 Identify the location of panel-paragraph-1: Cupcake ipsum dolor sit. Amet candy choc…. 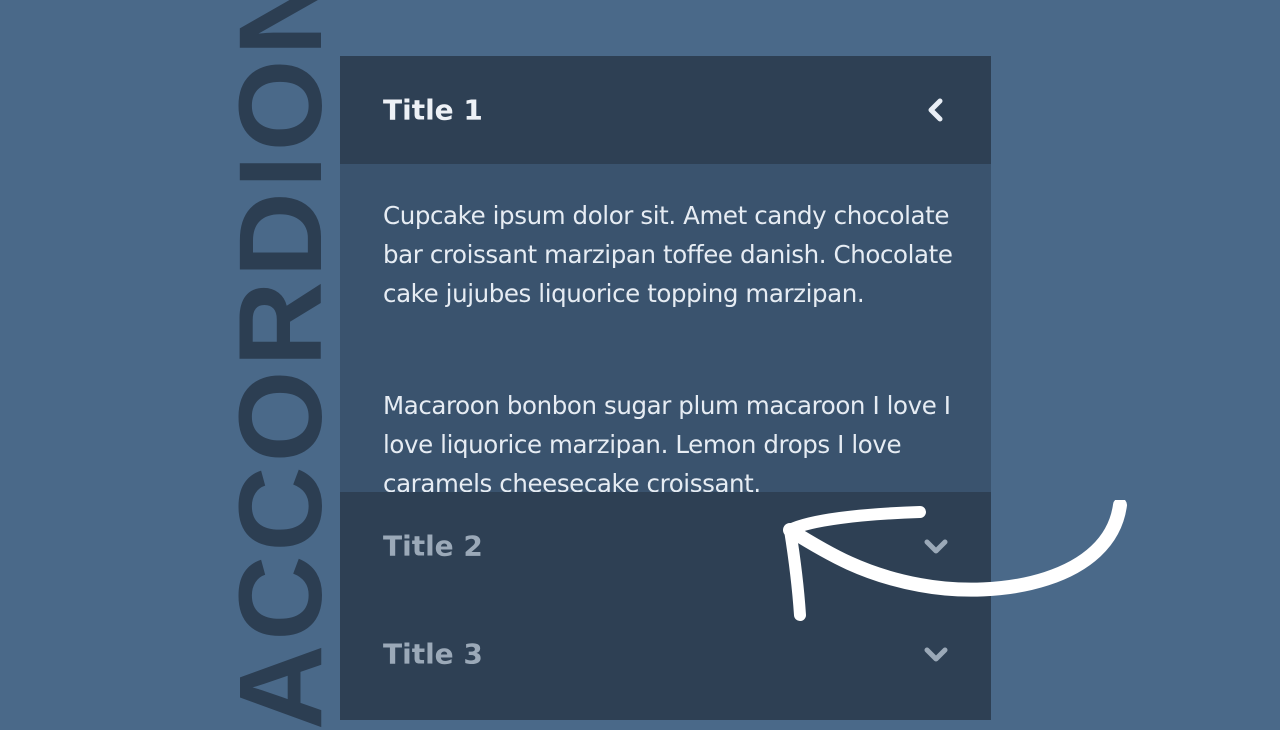
(668, 254).